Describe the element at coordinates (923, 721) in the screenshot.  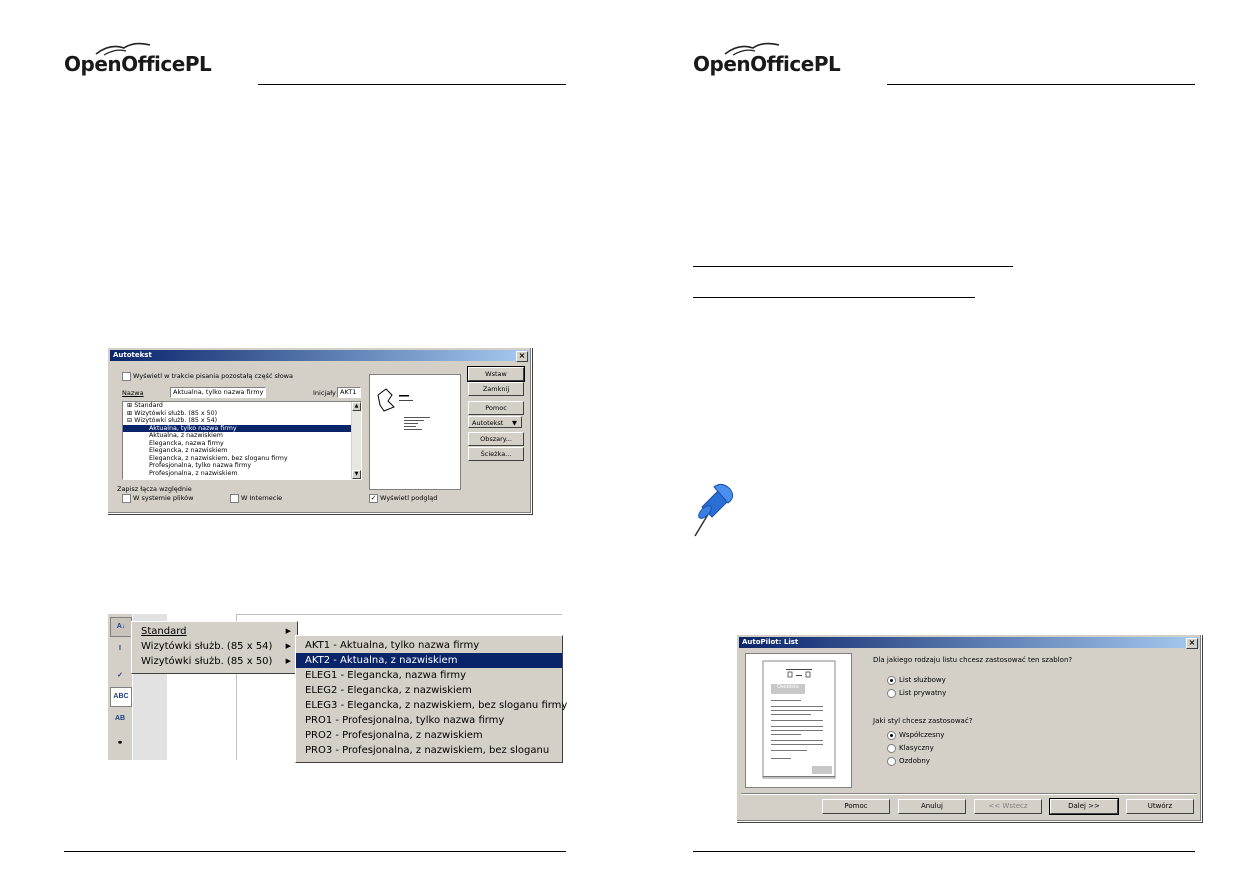
I see `question-style: Jaki styl chcesz zastosować?` at that location.